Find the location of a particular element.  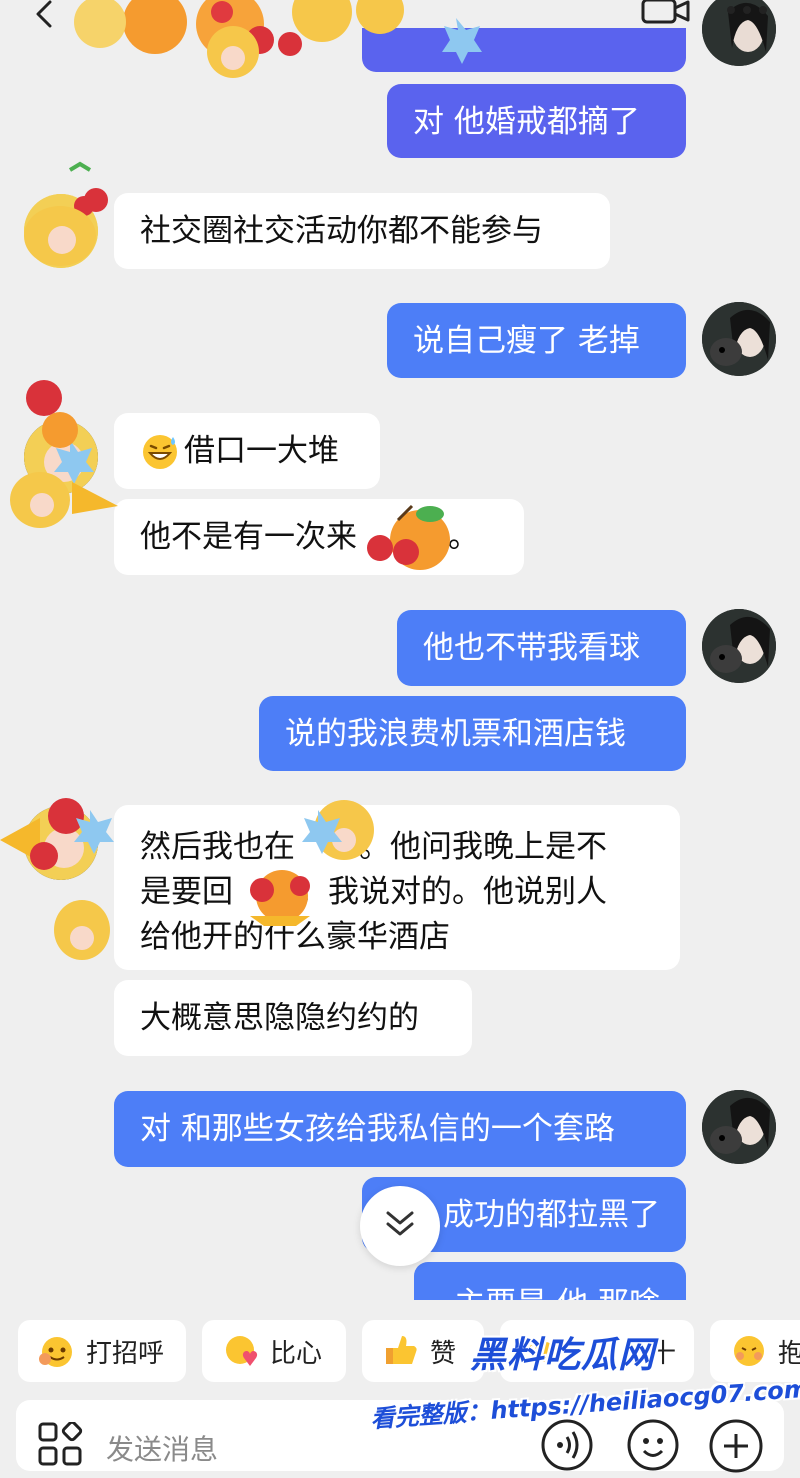

quick-reply-chip: 比心 is located at coordinates (274, 1351).